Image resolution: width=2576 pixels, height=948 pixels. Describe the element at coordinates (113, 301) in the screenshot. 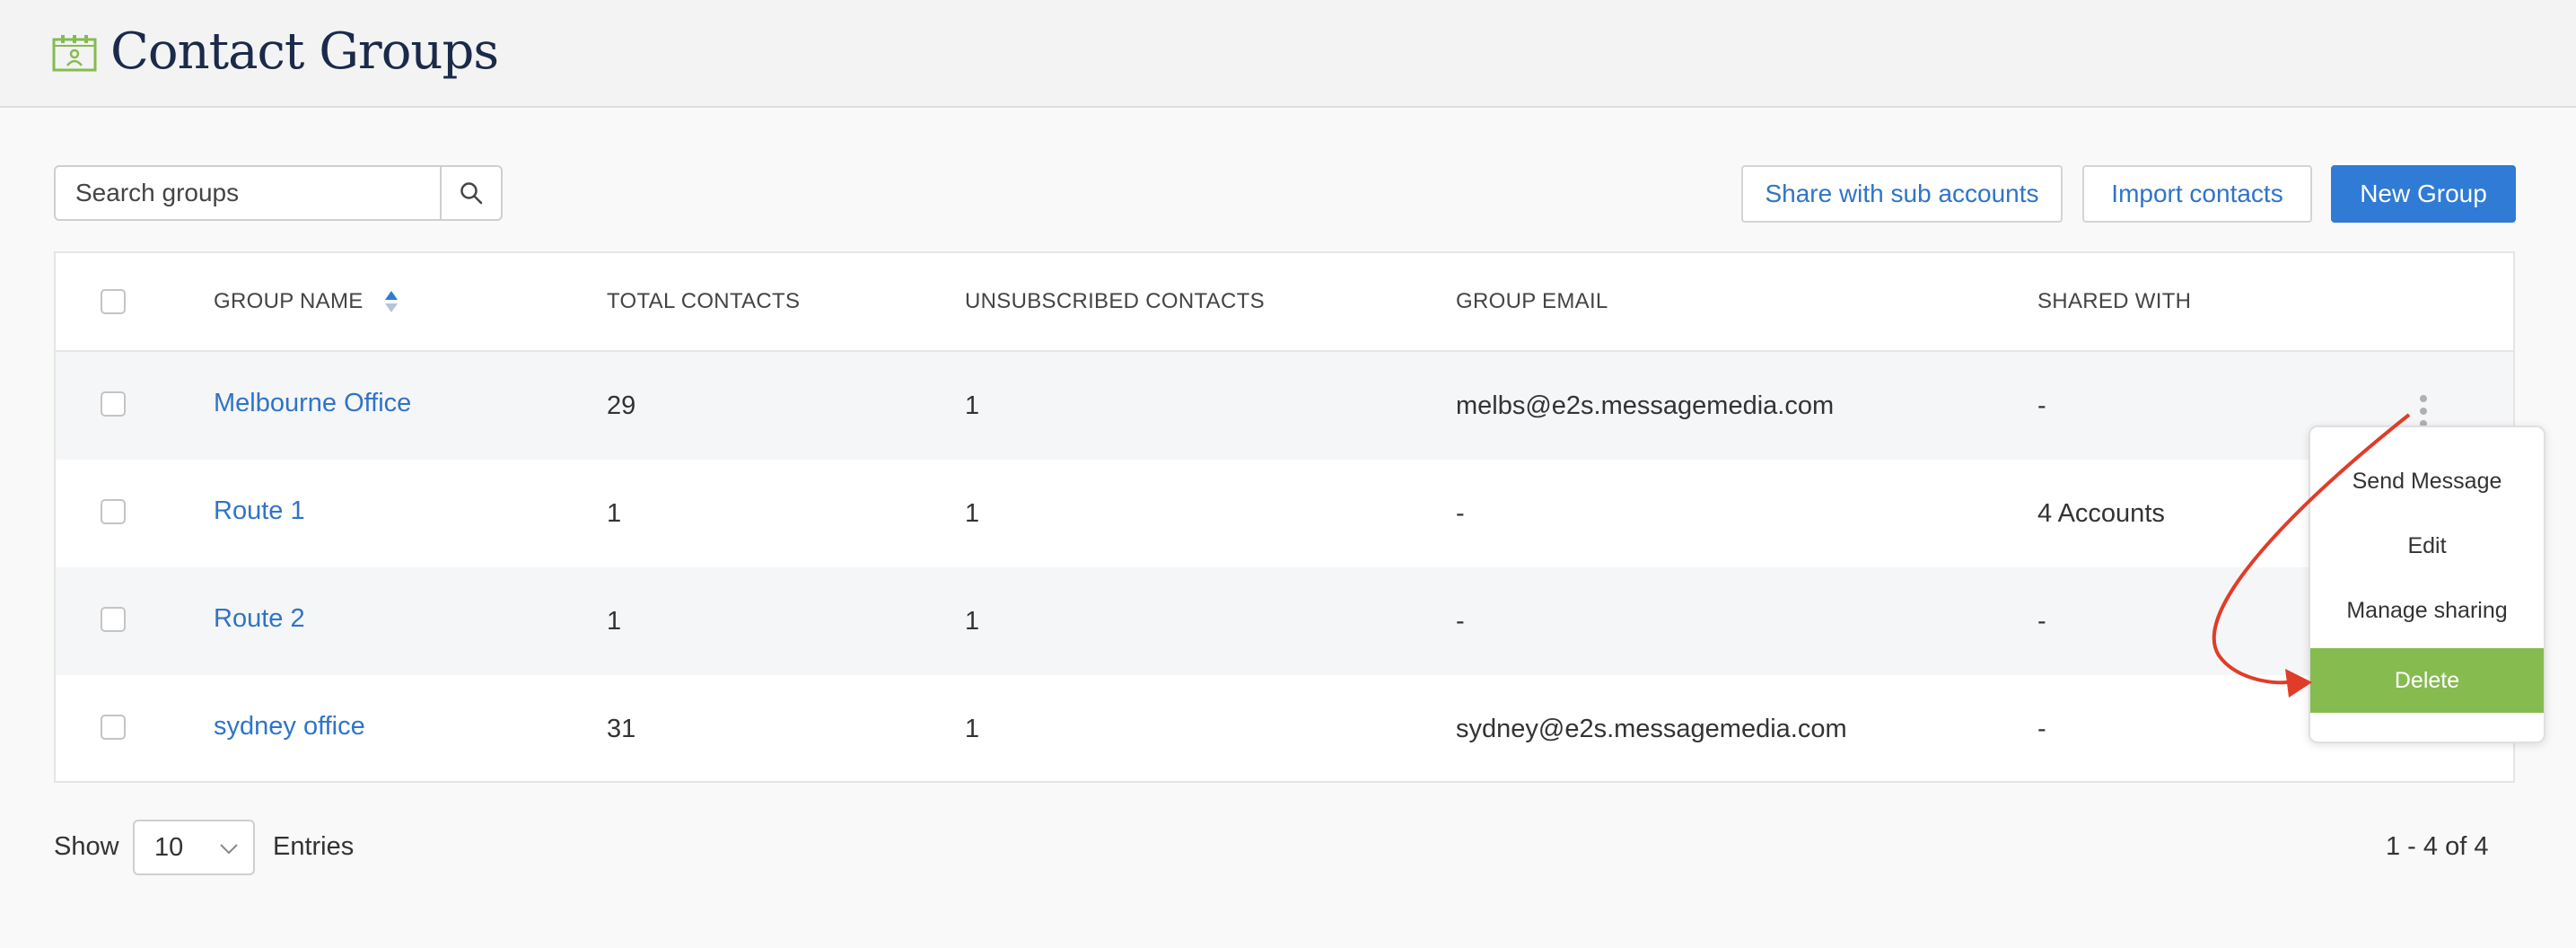

I see `select-all-checkbox` at that location.